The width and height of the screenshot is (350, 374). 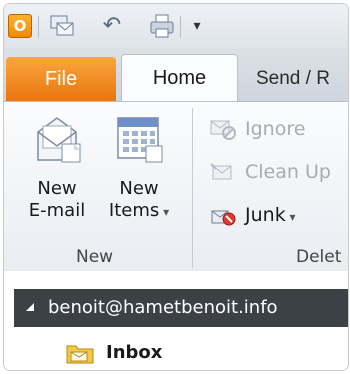 What do you see at coordinates (179, 78) in the screenshot?
I see `tab-home: Home` at bounding box center [179, 78].